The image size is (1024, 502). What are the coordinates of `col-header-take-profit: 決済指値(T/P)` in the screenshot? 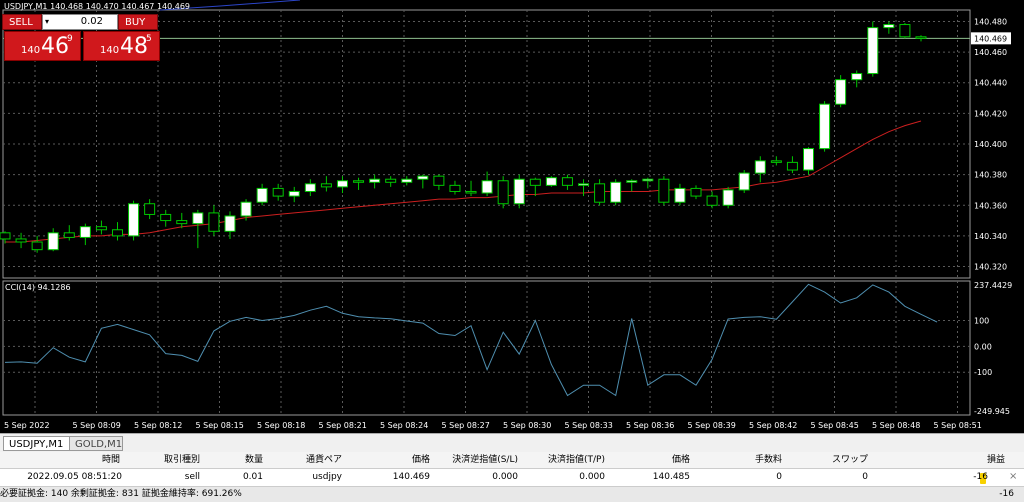 It's located at (576, 460).